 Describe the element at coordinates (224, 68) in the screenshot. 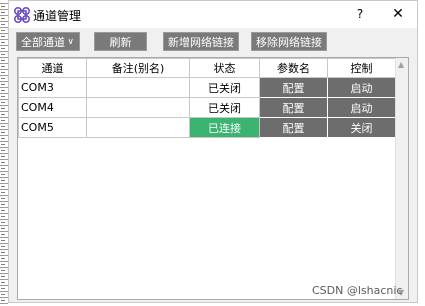

I see `column-header-status: 状态` at that location.